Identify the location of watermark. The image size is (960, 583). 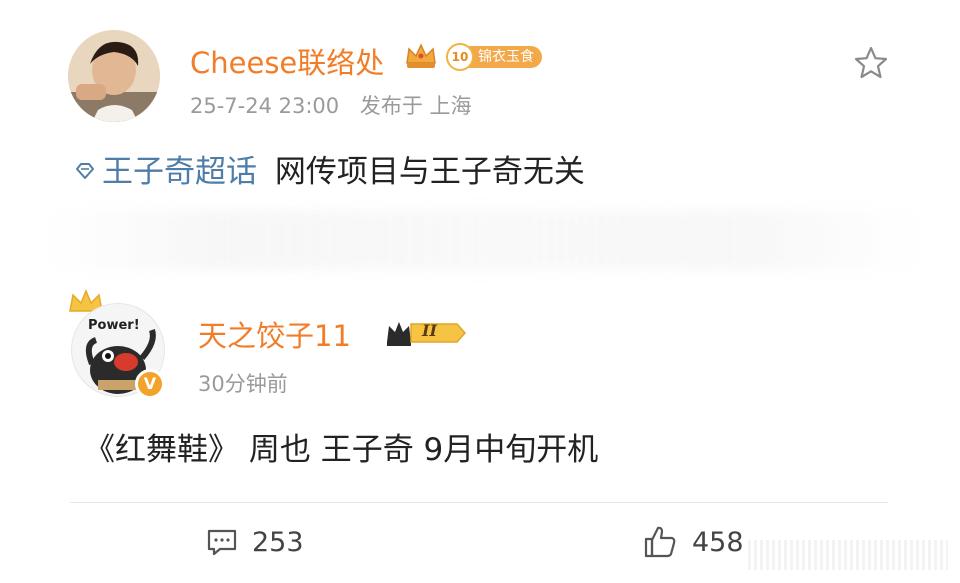
(848, 555).